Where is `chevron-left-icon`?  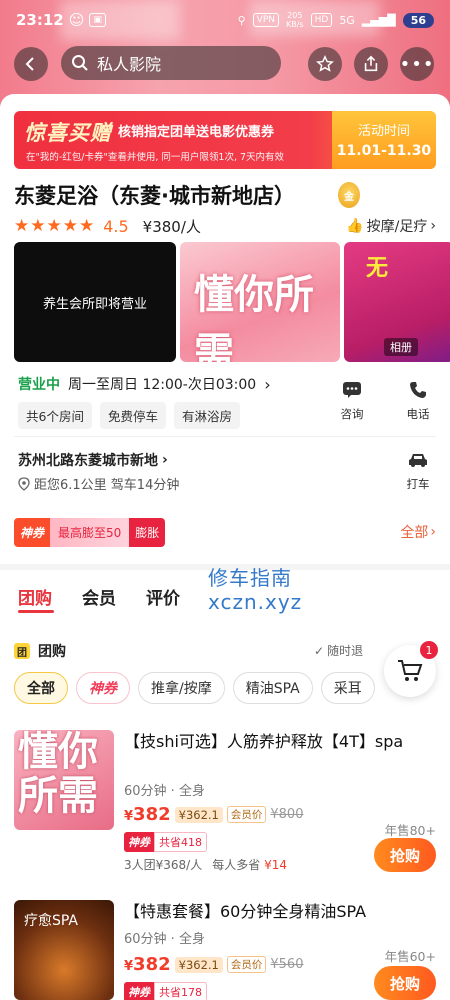 chevron-left-icon is located at coordinates (29, 64).